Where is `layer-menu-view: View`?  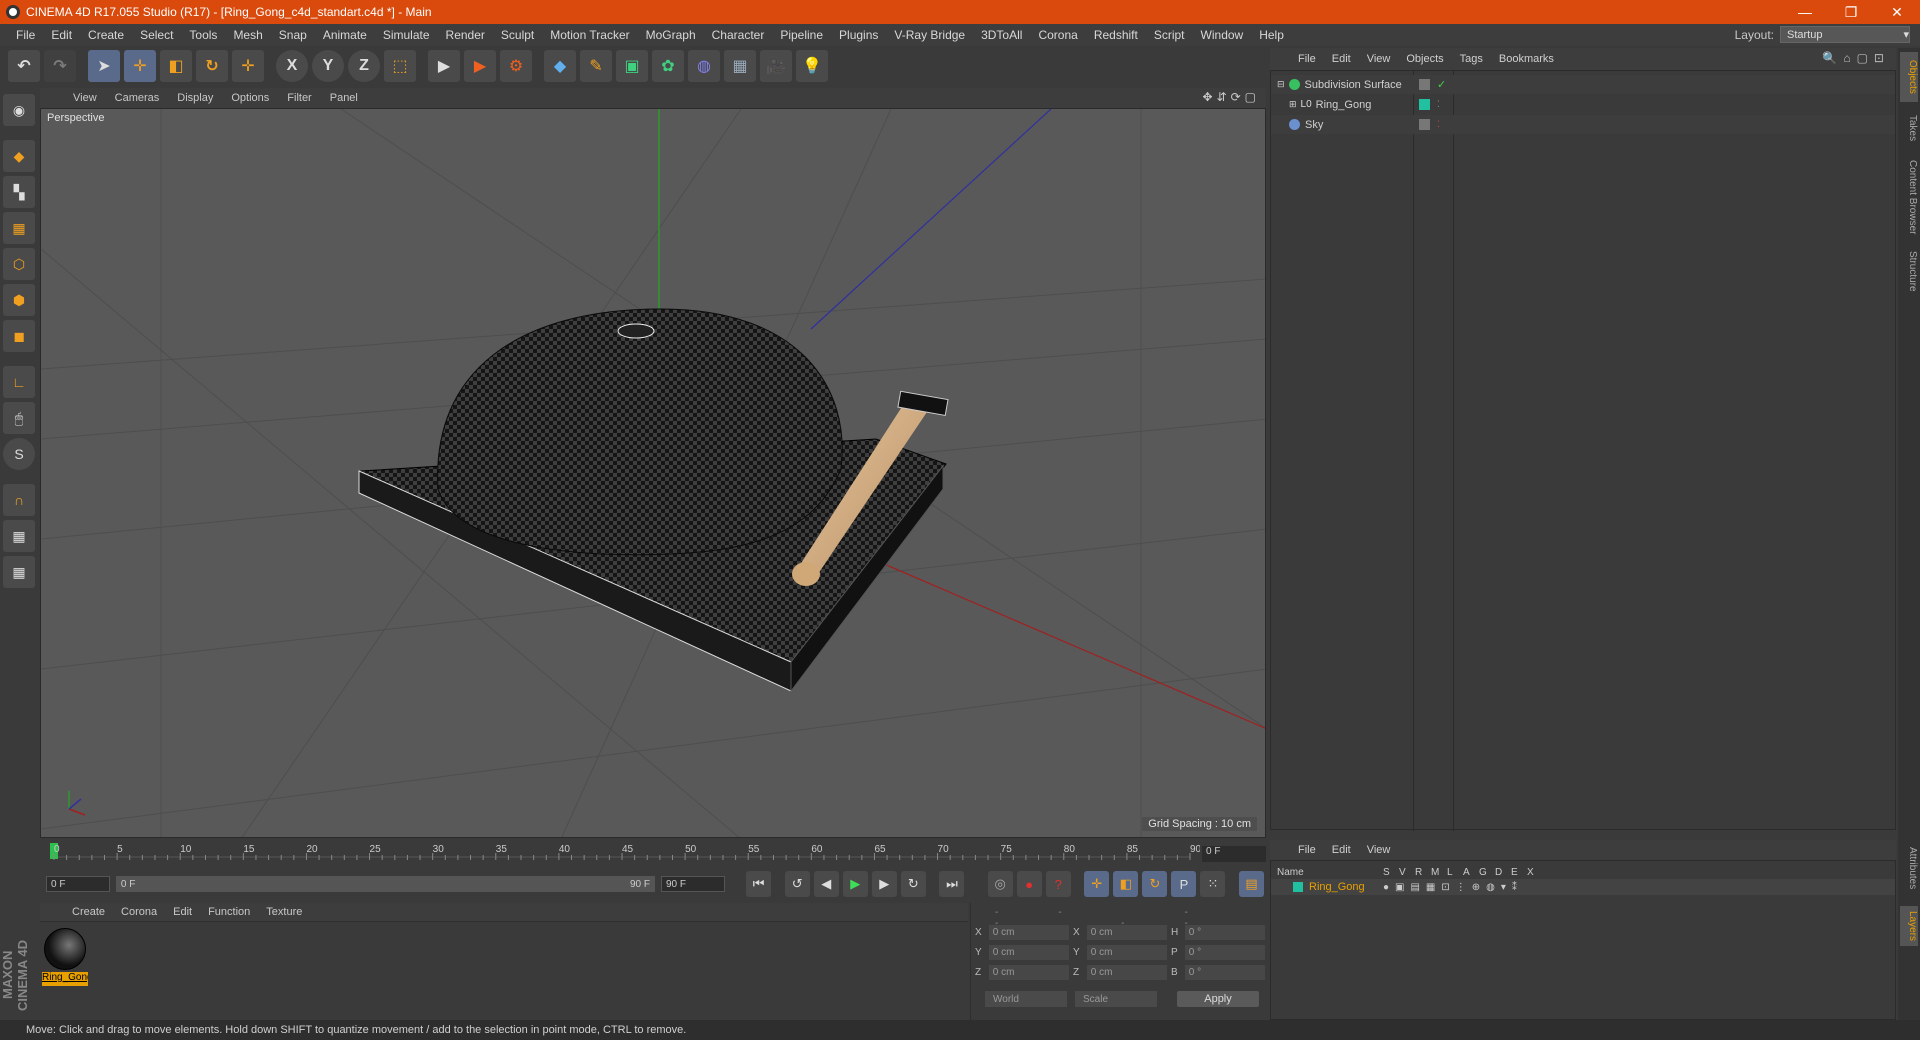 layer-menu-view: View is located at coordinates (1379, 850).